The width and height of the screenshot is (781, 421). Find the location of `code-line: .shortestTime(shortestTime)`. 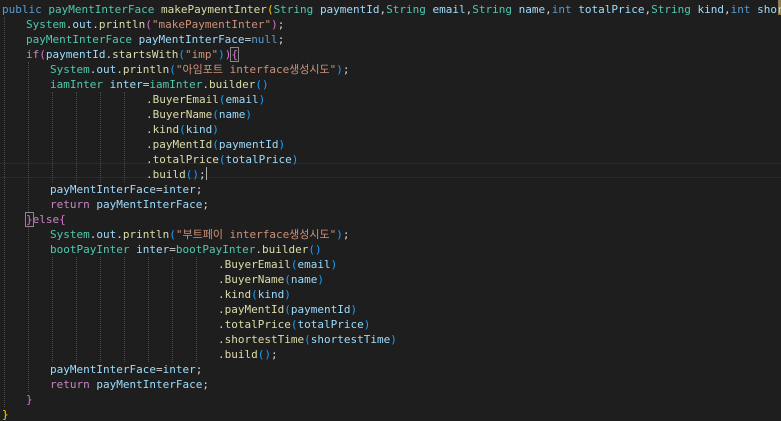

code-line: .shortestTime(shortestTime) is located at coordinates (307, 339).